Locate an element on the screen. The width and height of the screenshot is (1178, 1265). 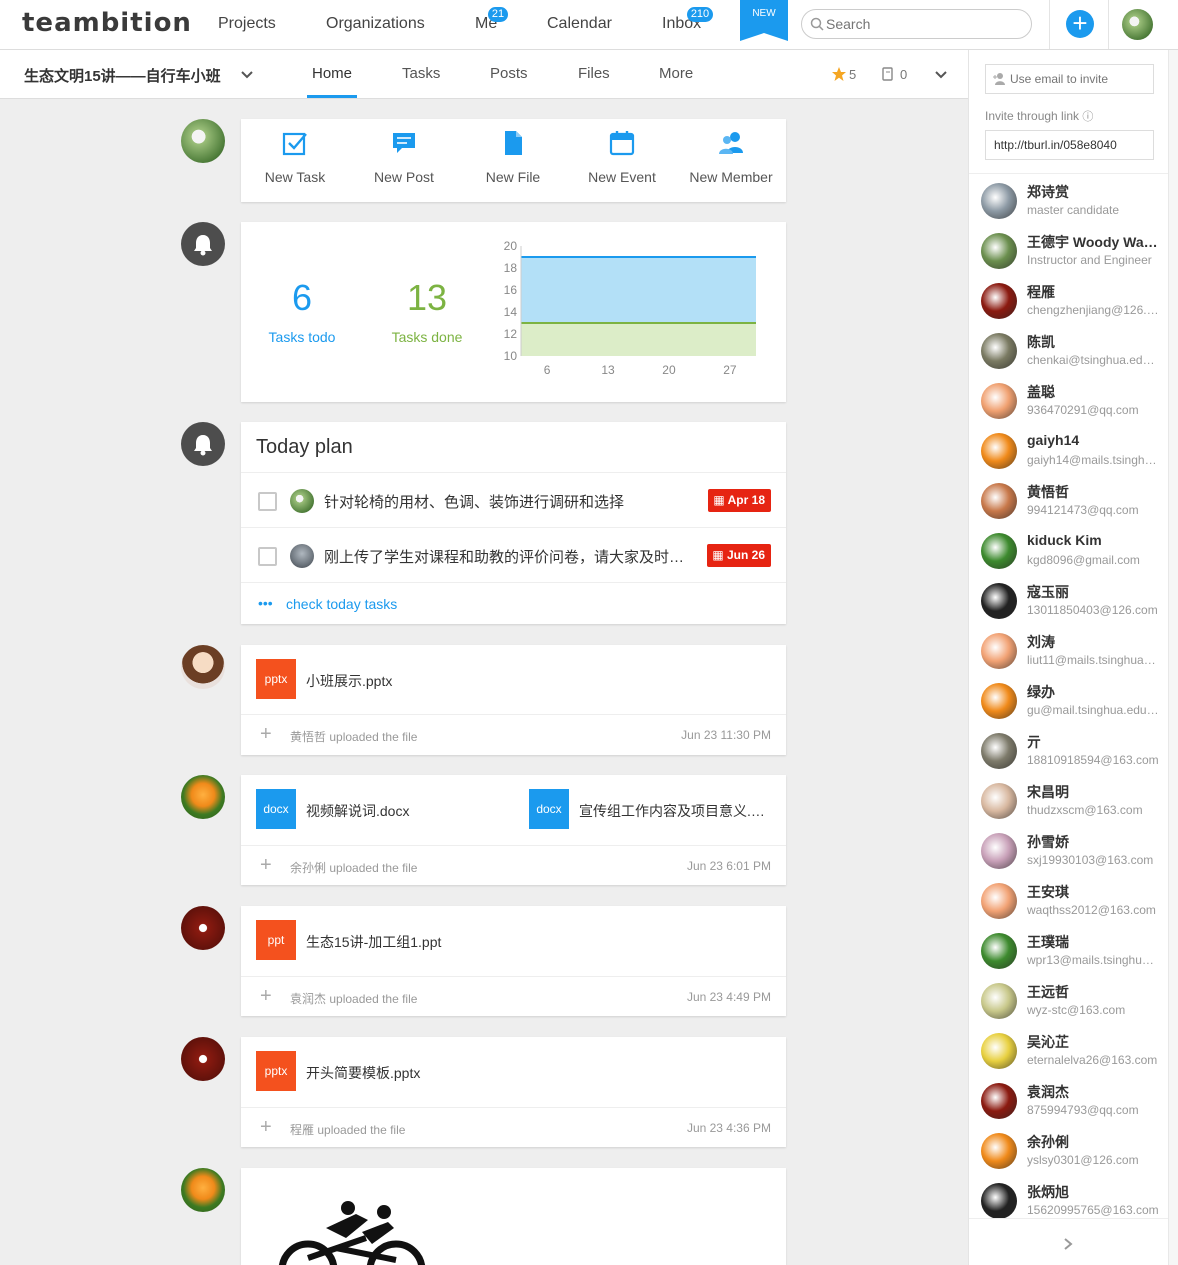
star-icon is located at coordinates (839, 74).